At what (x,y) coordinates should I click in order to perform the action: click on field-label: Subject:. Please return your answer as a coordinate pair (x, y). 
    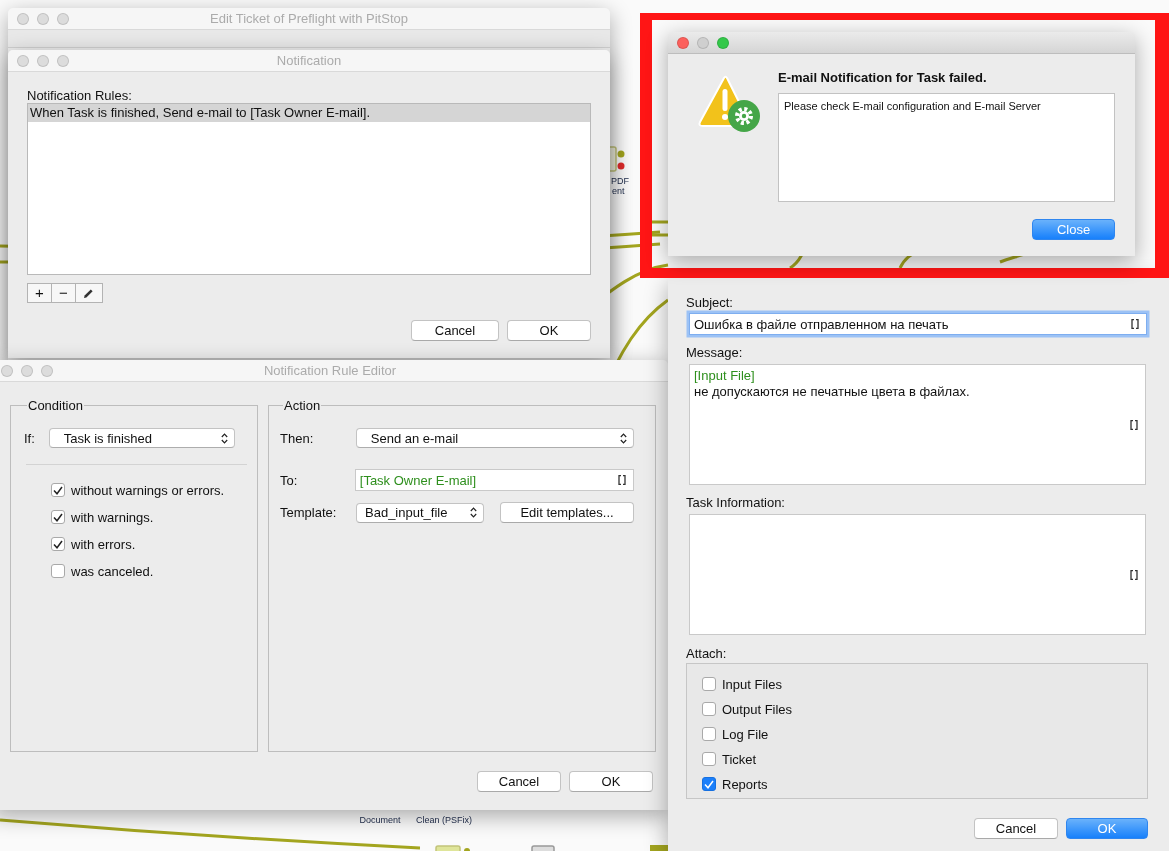
    Looking at the image, I should click on (710, 302).